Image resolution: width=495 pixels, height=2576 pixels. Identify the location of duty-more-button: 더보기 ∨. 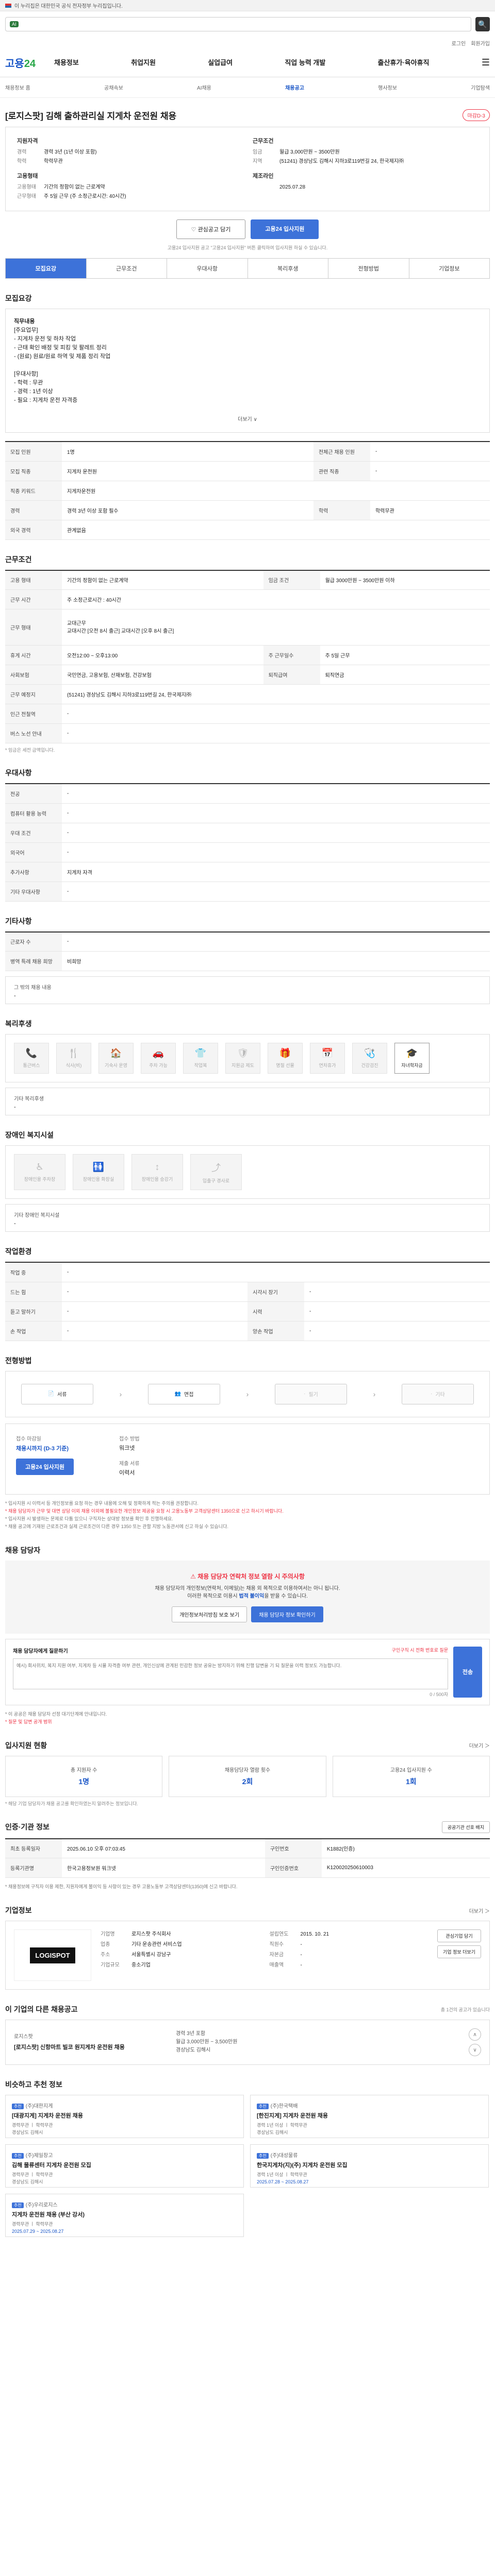
(247, 419).